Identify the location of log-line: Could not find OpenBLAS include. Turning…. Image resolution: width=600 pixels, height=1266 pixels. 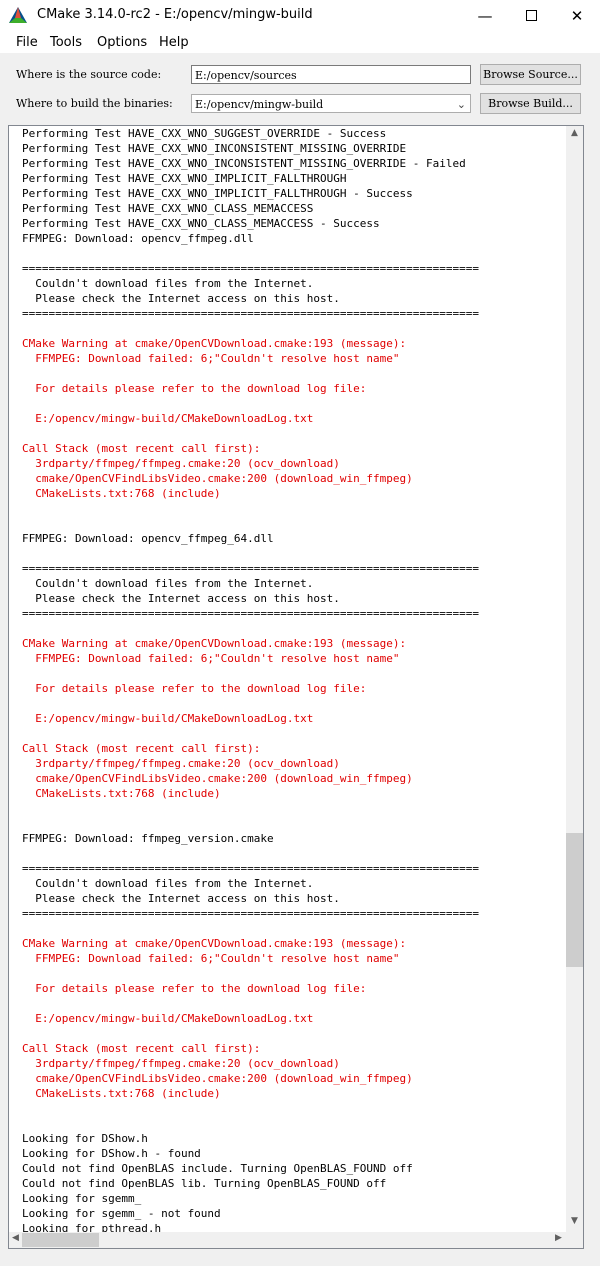
(217, 1168).